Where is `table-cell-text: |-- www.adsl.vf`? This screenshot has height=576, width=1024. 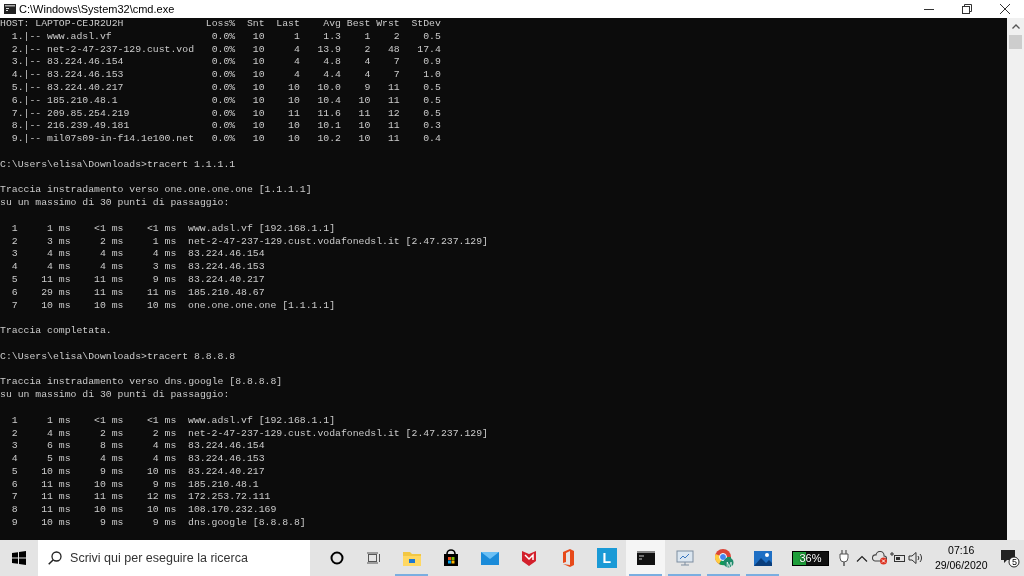
table-cell-text: |-- www.adsl.vf is located at coordinates (68, 37).